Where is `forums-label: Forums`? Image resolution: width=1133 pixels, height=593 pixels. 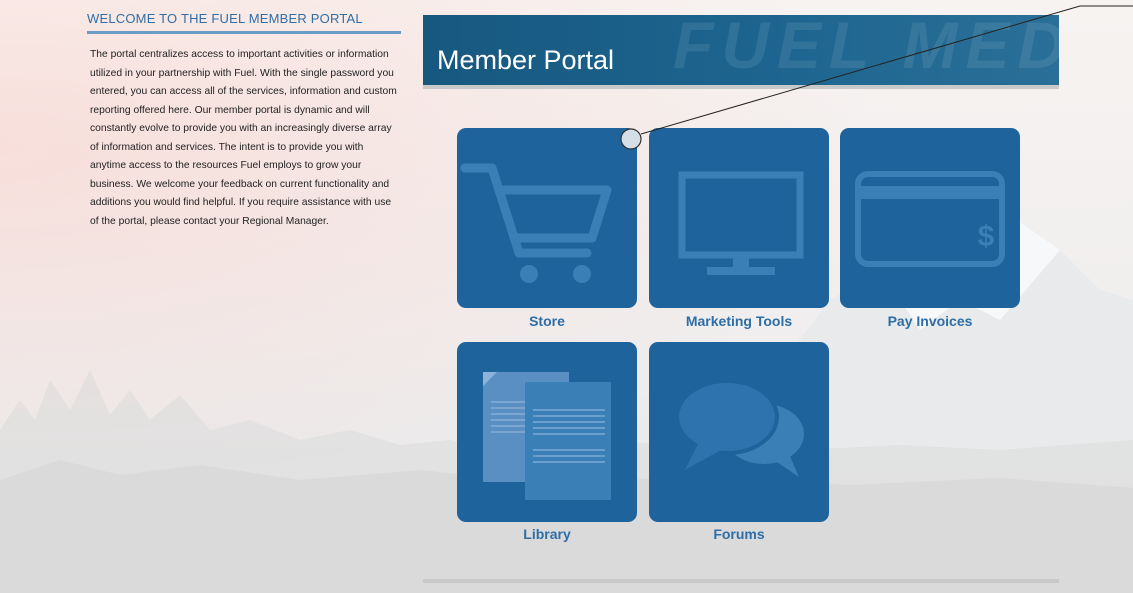 forums-label: Forums is located at coordinates (739, 534).